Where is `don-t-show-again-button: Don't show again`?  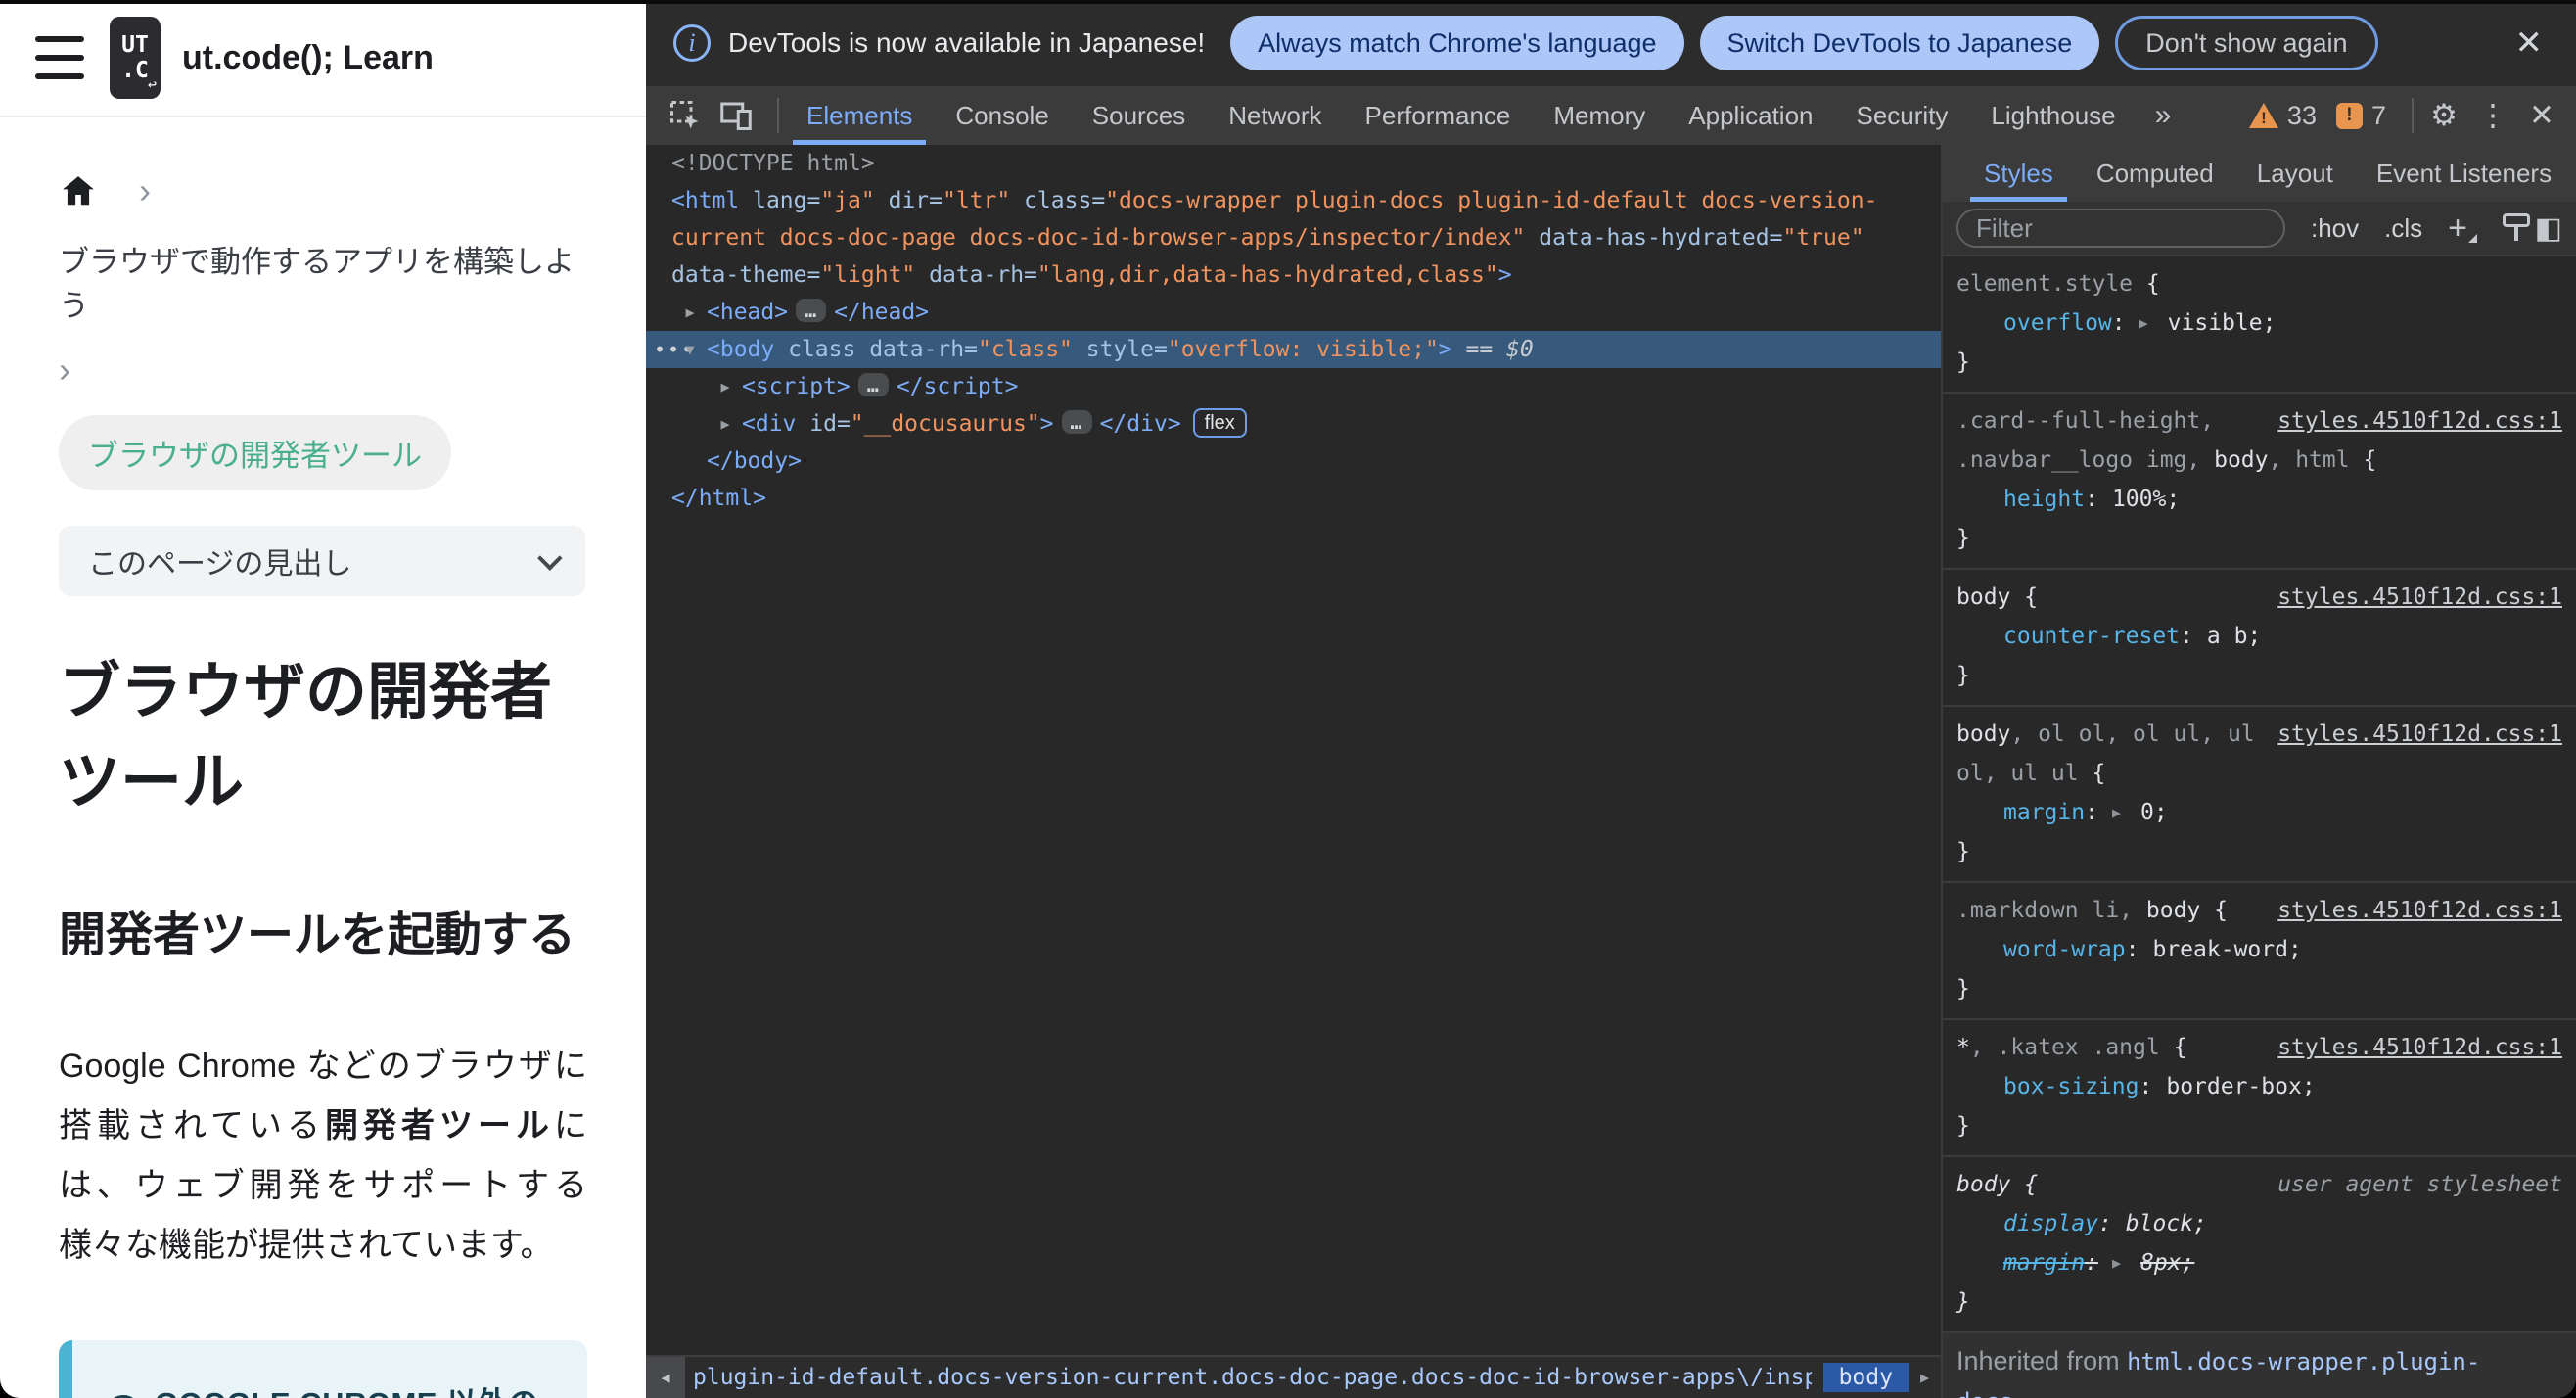
don-t-show-again-button: Don't show again is located at coordinates (2247, 43).